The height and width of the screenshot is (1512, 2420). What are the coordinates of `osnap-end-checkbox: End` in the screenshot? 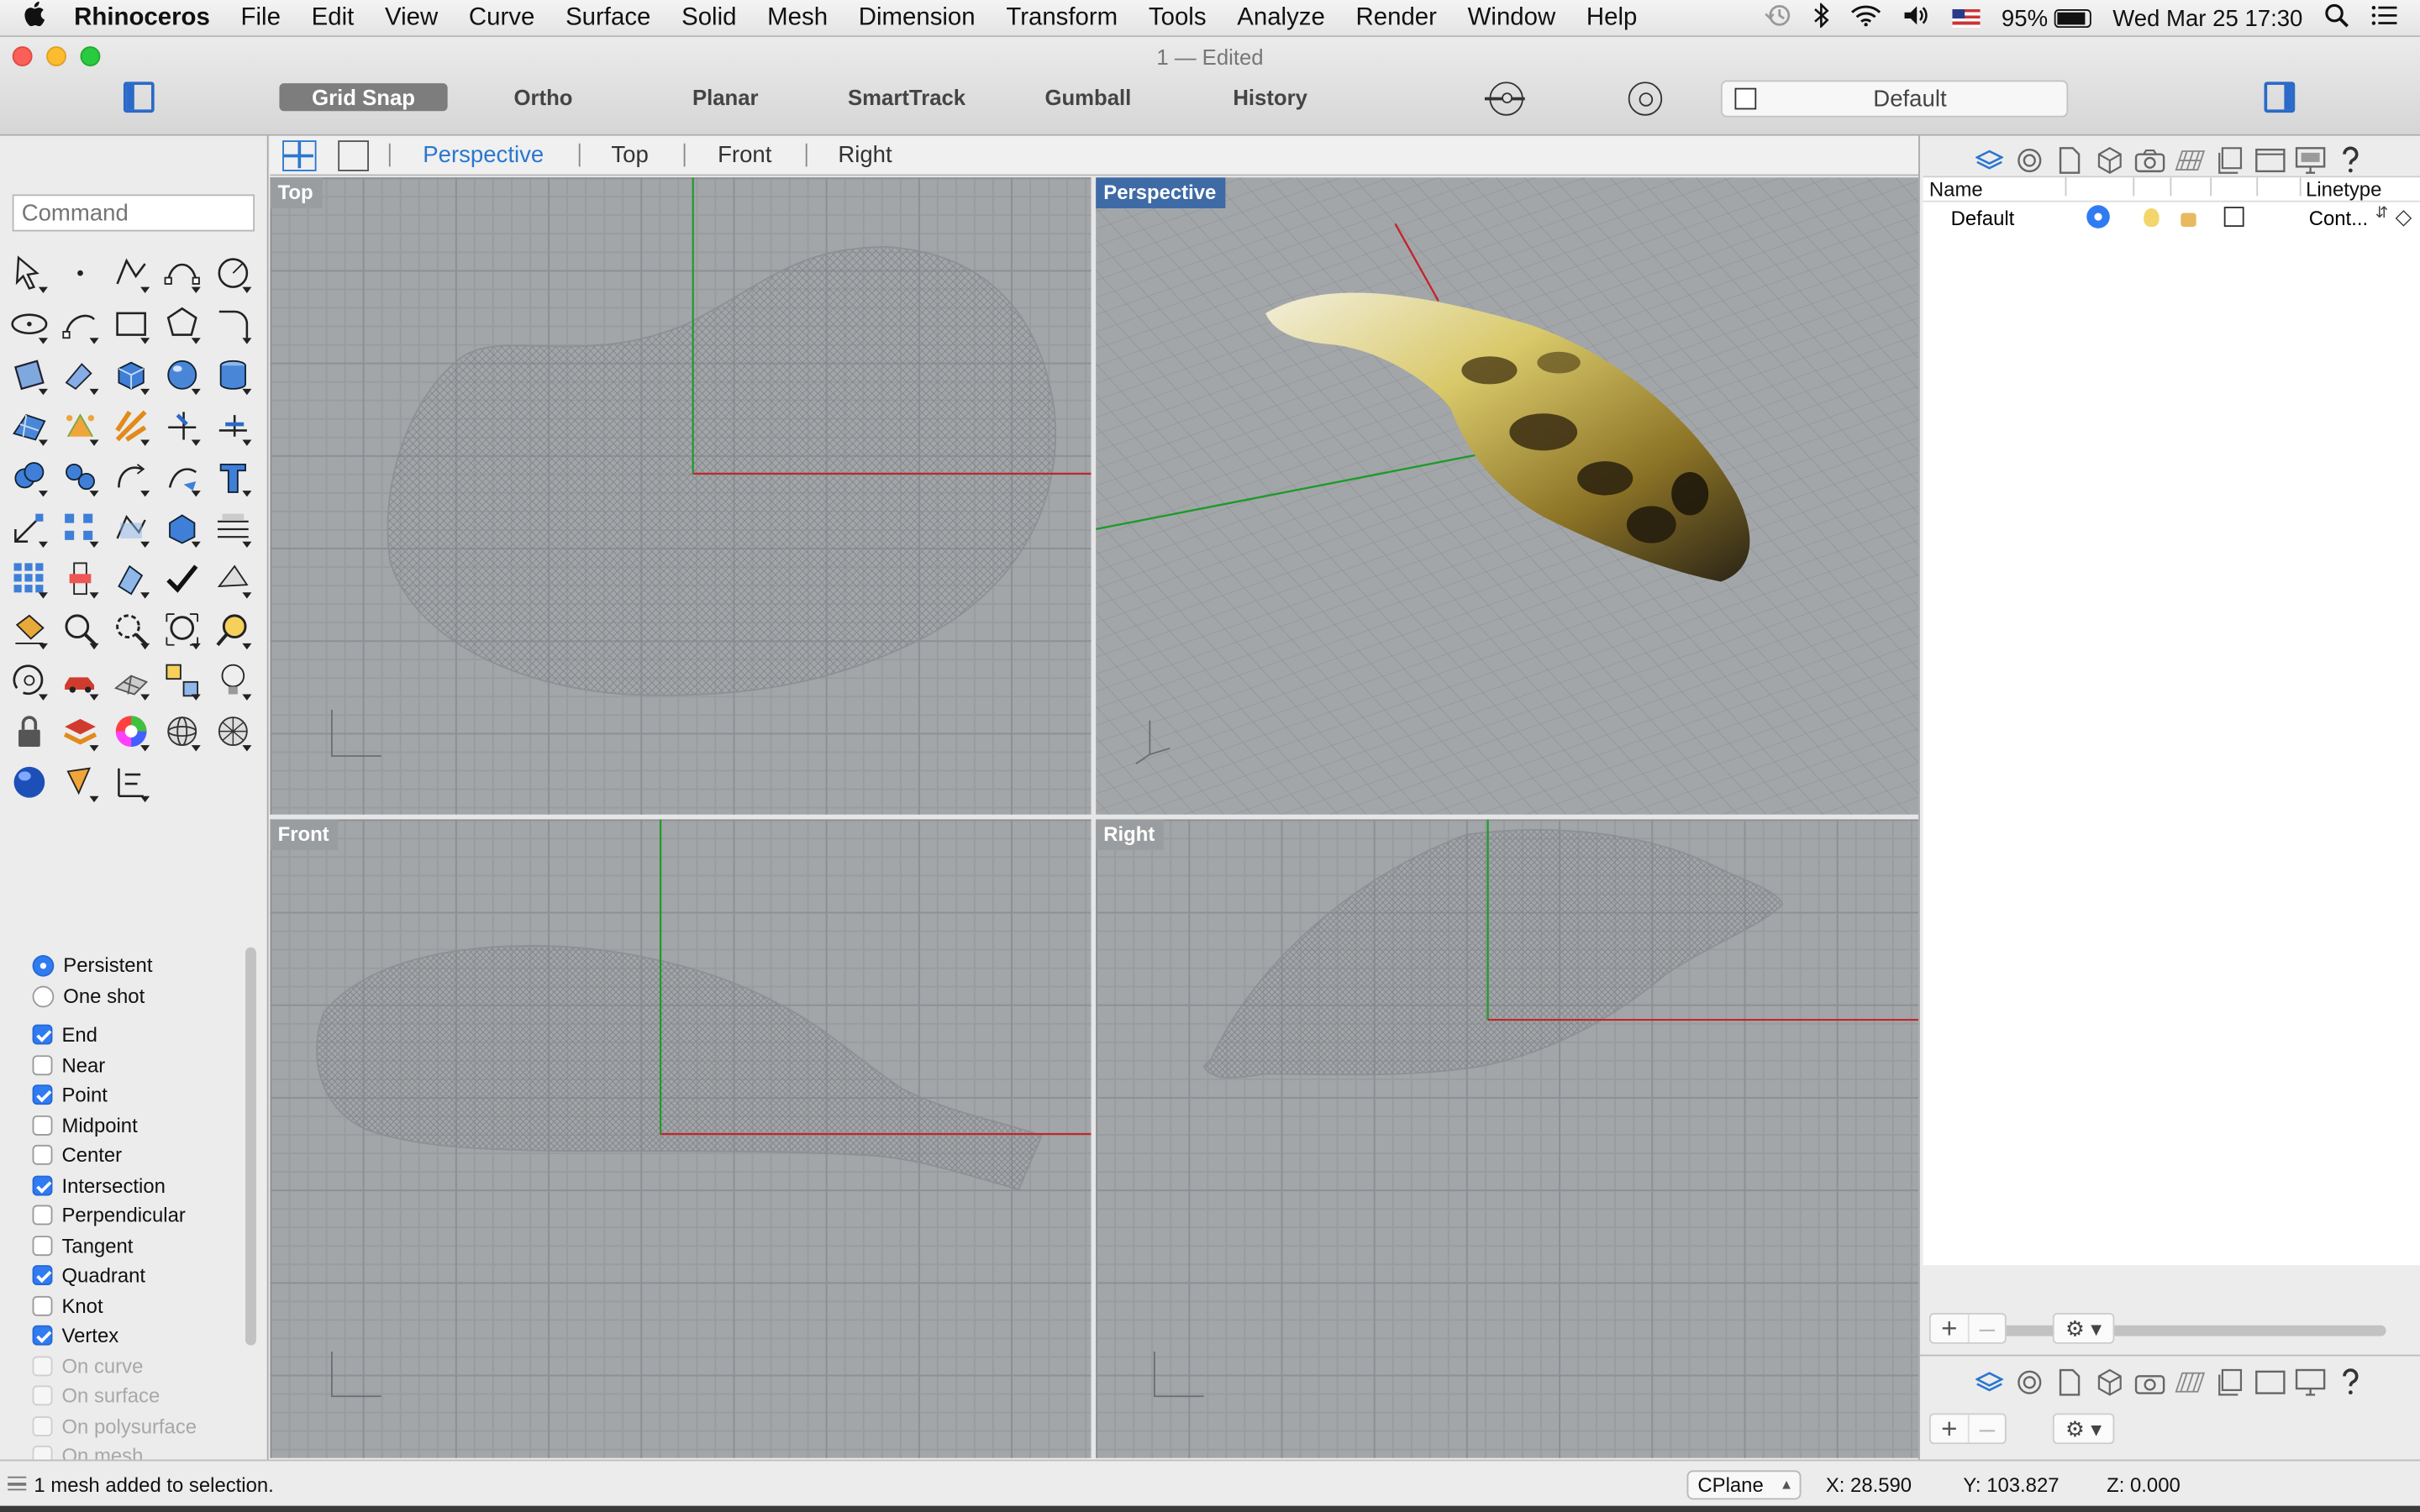 It's located at (64, 1034).